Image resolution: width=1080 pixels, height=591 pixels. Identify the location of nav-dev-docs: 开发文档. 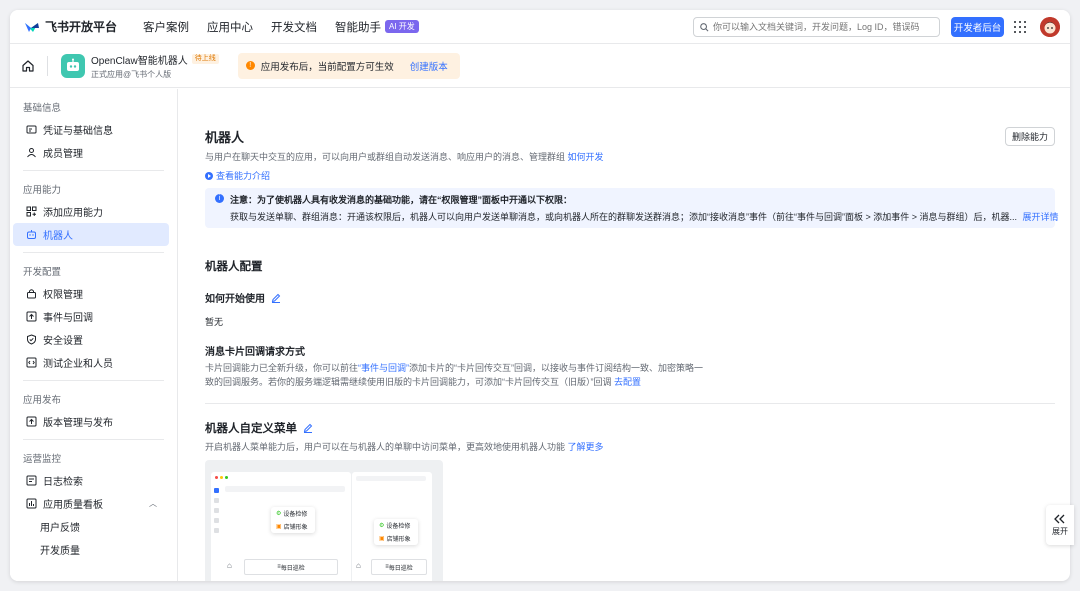
(294, 27).